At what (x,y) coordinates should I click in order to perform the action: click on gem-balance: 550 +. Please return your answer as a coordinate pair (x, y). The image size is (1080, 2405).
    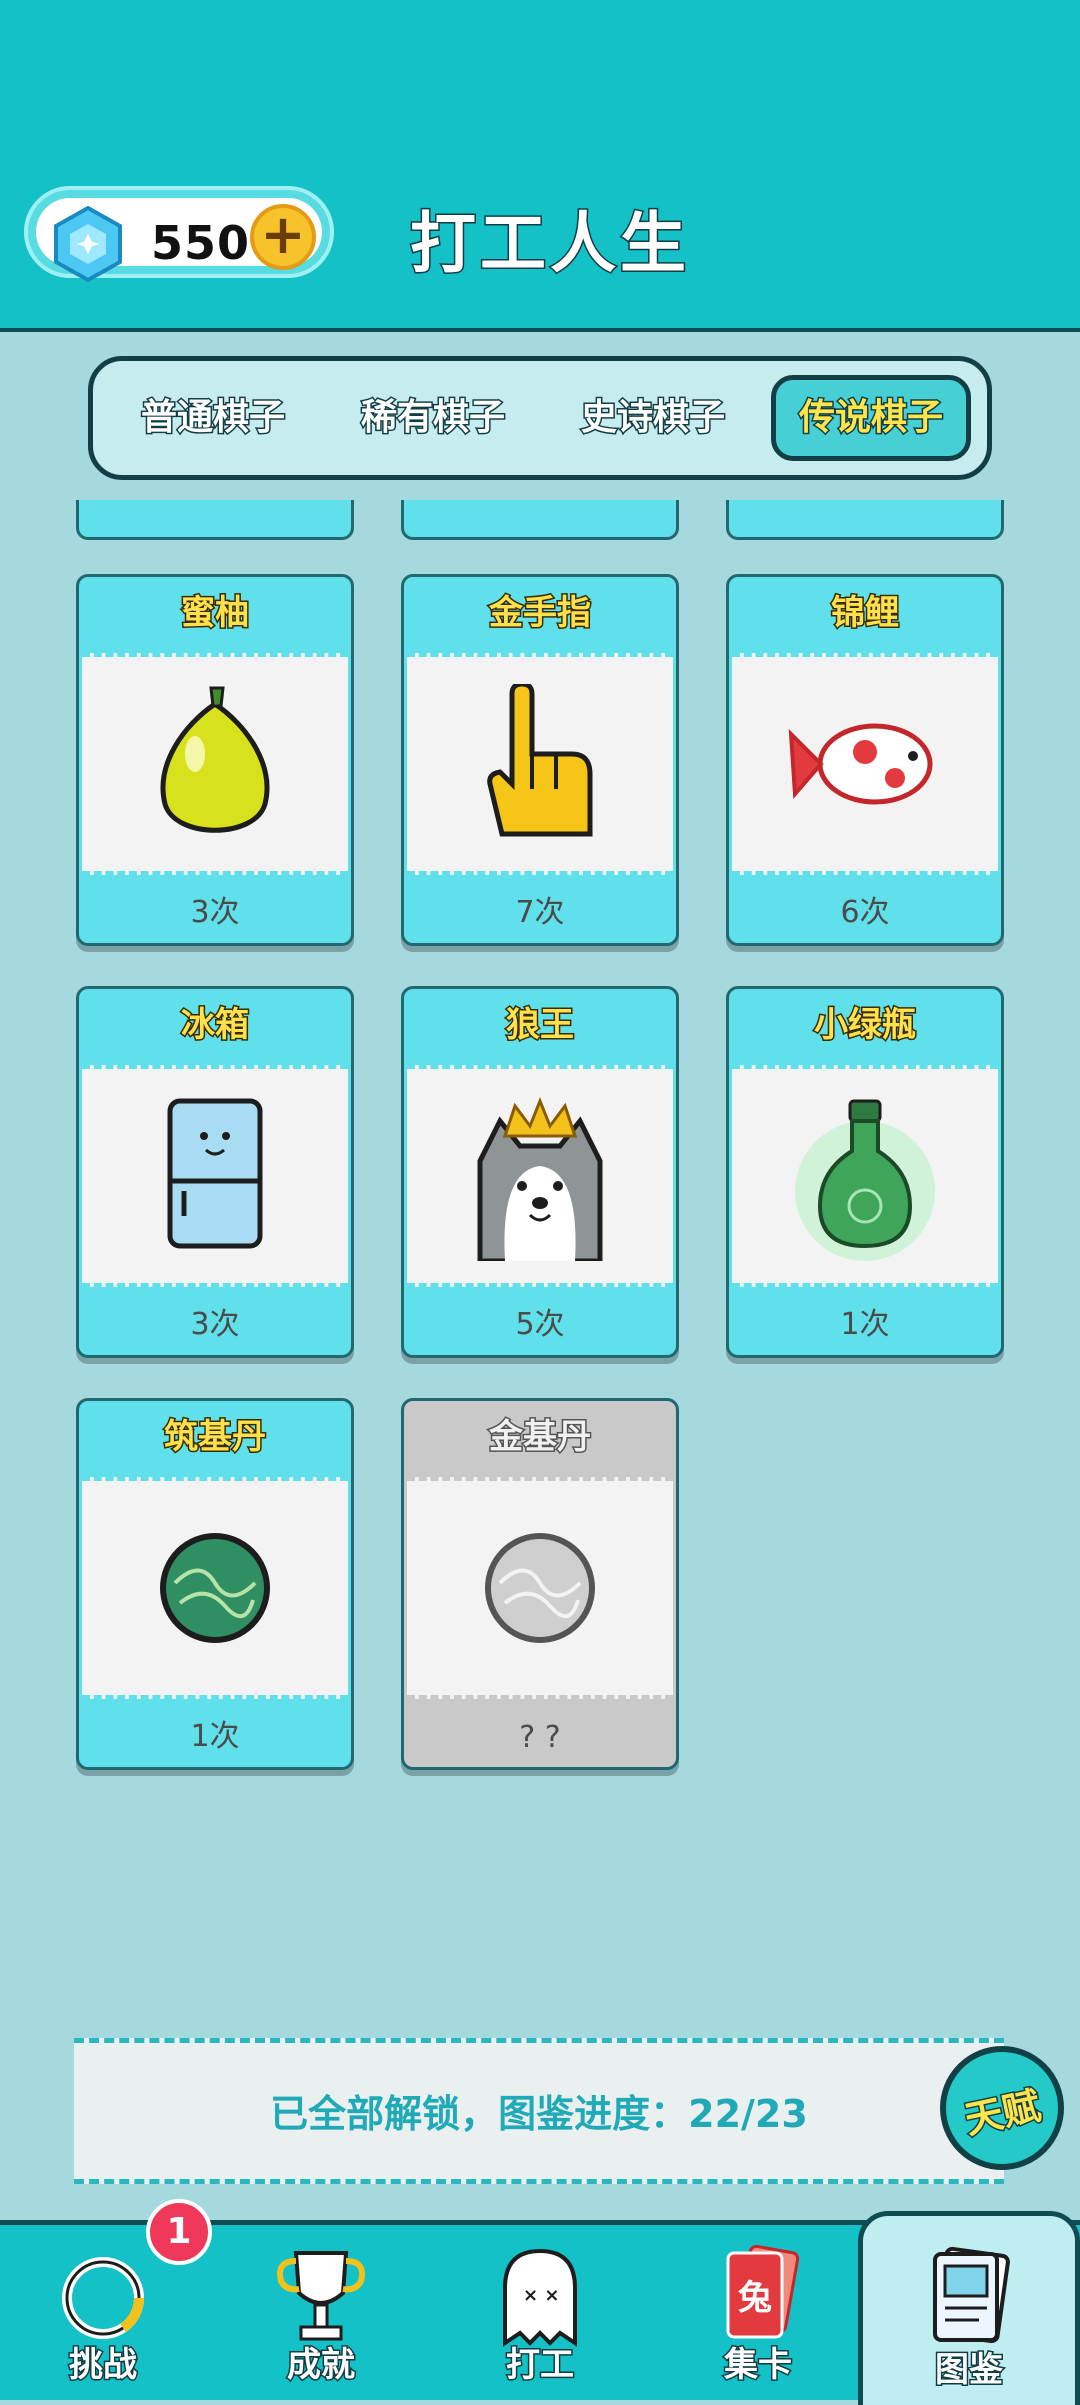
    Looking at the image, I should click on (179, 234).